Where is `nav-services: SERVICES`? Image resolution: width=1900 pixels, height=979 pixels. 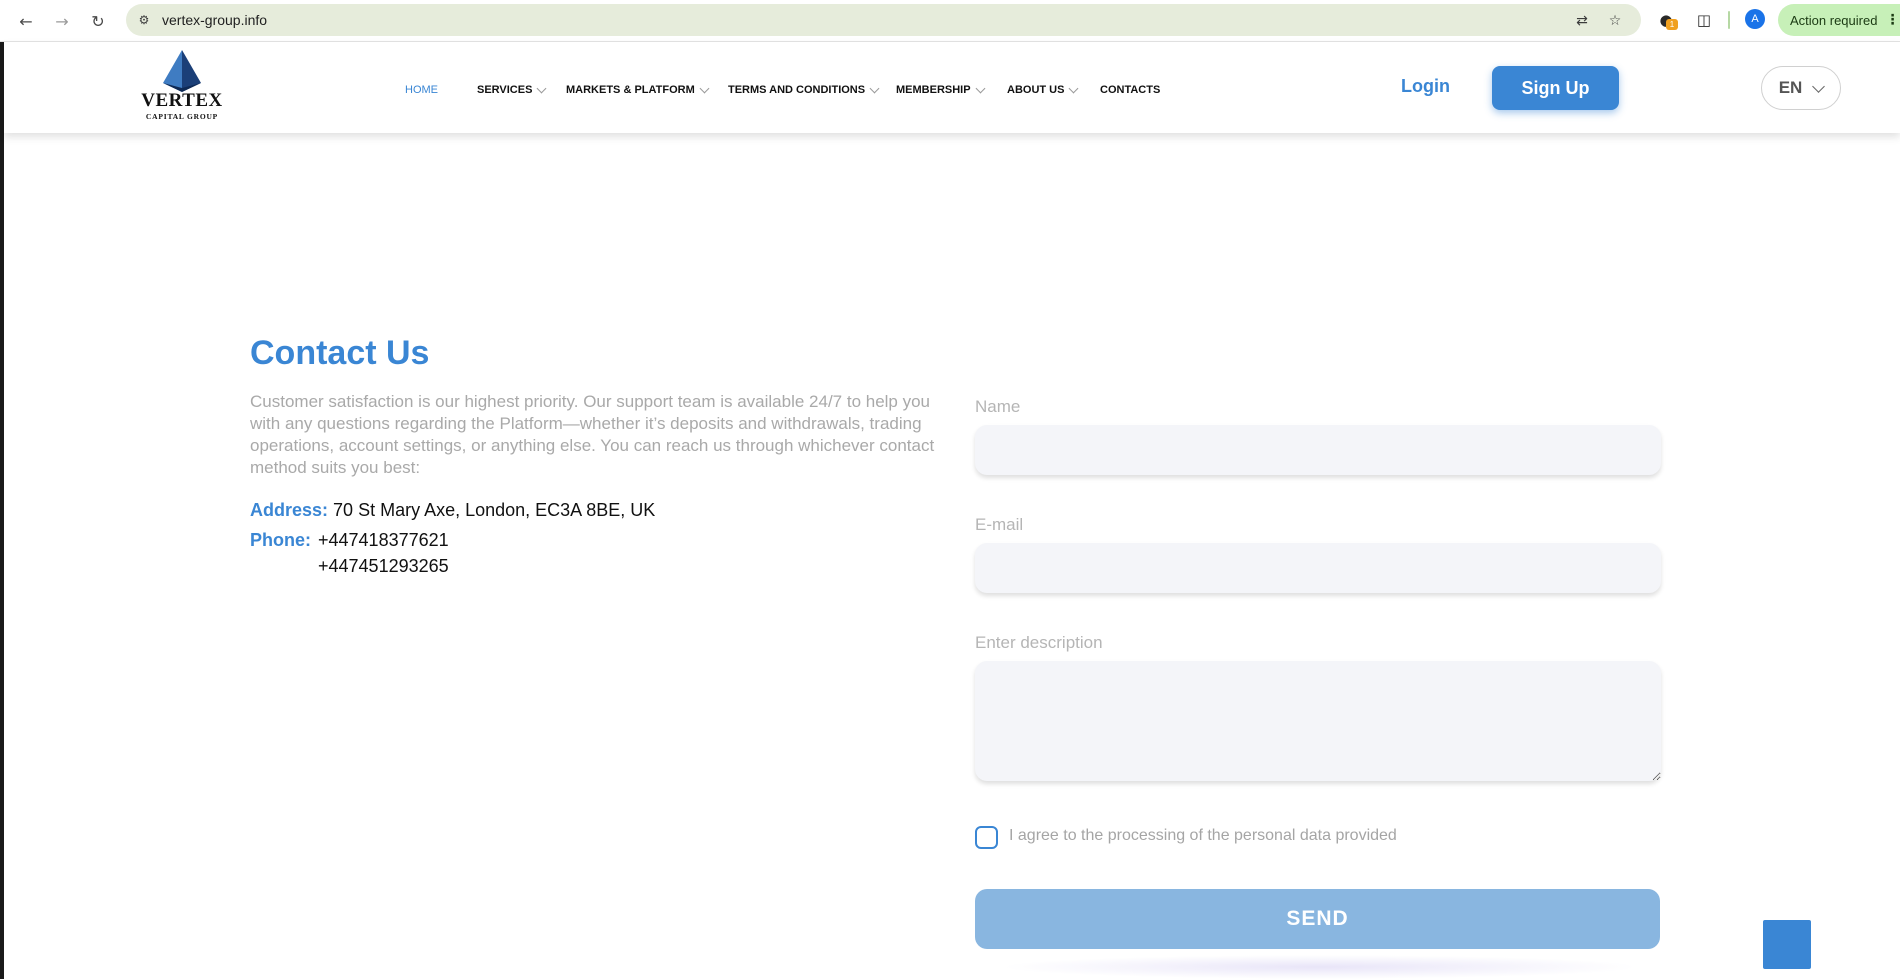 nav-services: SERVICES is located at coordinates (512, 89).